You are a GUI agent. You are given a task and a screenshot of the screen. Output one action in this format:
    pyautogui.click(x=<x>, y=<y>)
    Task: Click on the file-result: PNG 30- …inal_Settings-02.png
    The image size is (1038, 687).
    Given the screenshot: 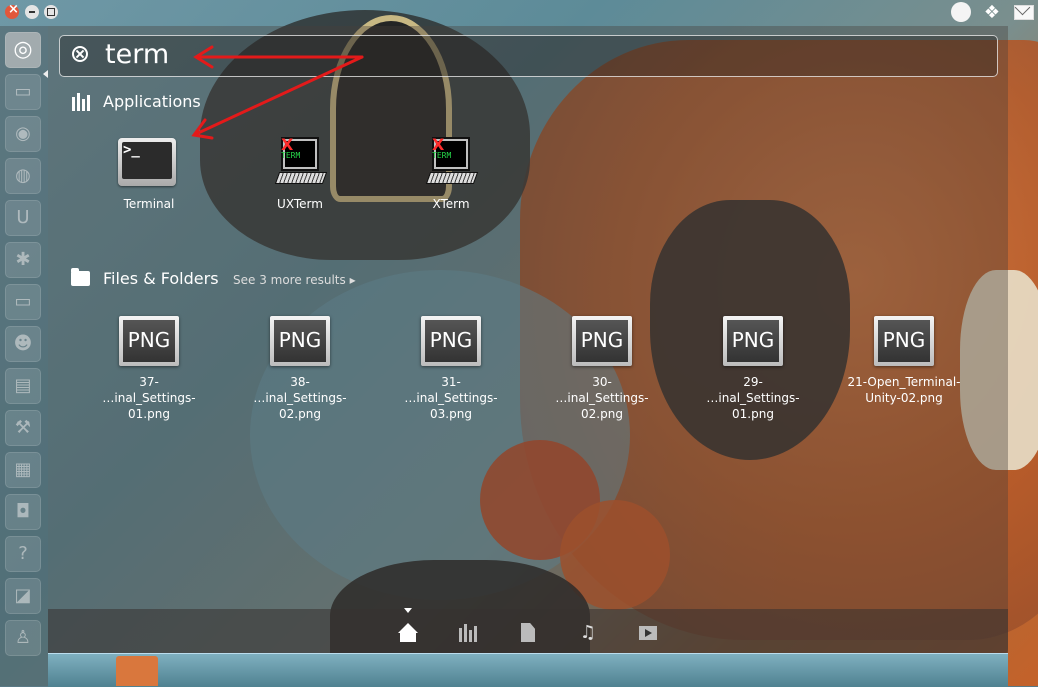 What is the action you would take?
    pyautogui.click(x=602, y=368)
    